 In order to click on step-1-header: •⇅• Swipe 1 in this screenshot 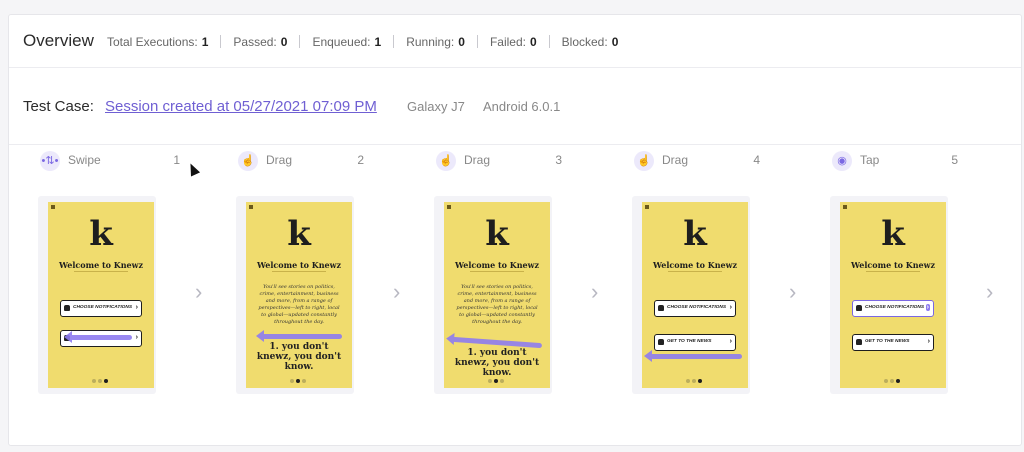, I will do `click(110, 161)`.